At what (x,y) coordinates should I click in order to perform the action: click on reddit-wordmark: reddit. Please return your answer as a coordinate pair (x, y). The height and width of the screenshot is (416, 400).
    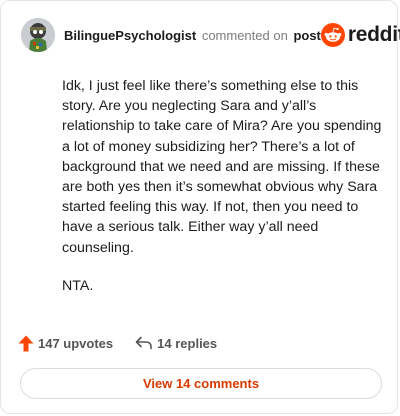
    Looking at the image, I should click on (373, 34).